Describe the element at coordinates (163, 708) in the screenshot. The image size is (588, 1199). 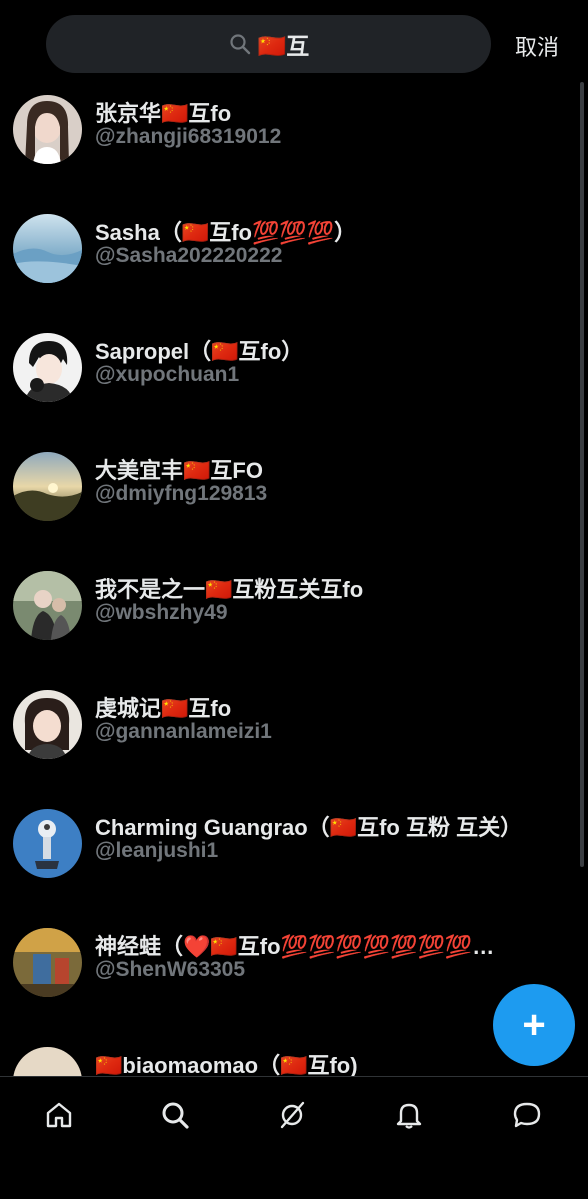
I see `user-name: 虔城记🇨🇳互fo` at that location.